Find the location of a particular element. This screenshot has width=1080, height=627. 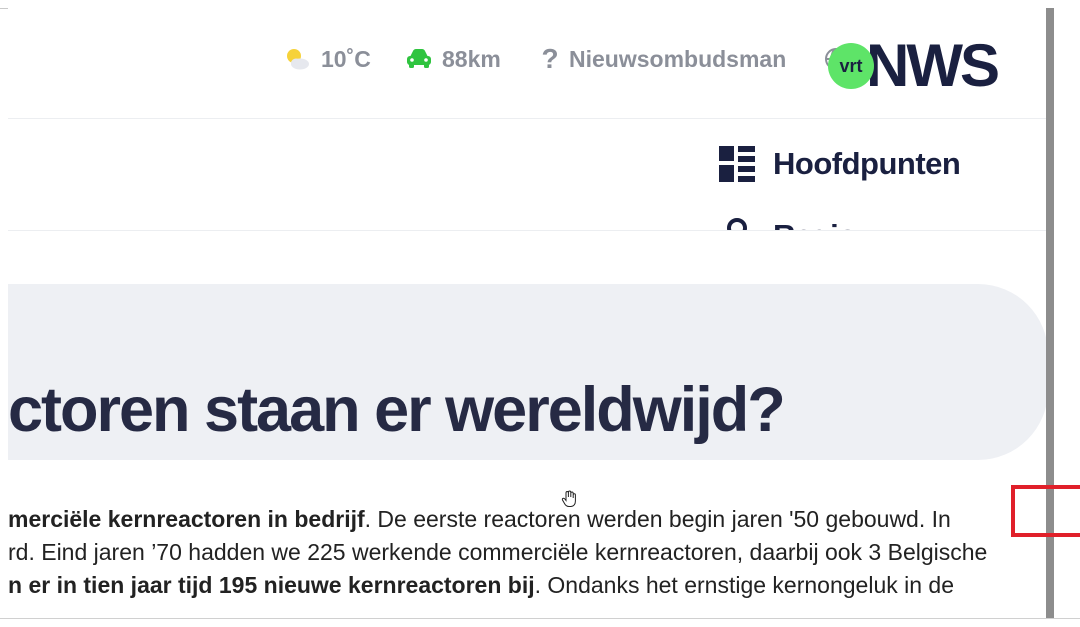

nws-logo-text: NWS is located at coordinates (933, 65).